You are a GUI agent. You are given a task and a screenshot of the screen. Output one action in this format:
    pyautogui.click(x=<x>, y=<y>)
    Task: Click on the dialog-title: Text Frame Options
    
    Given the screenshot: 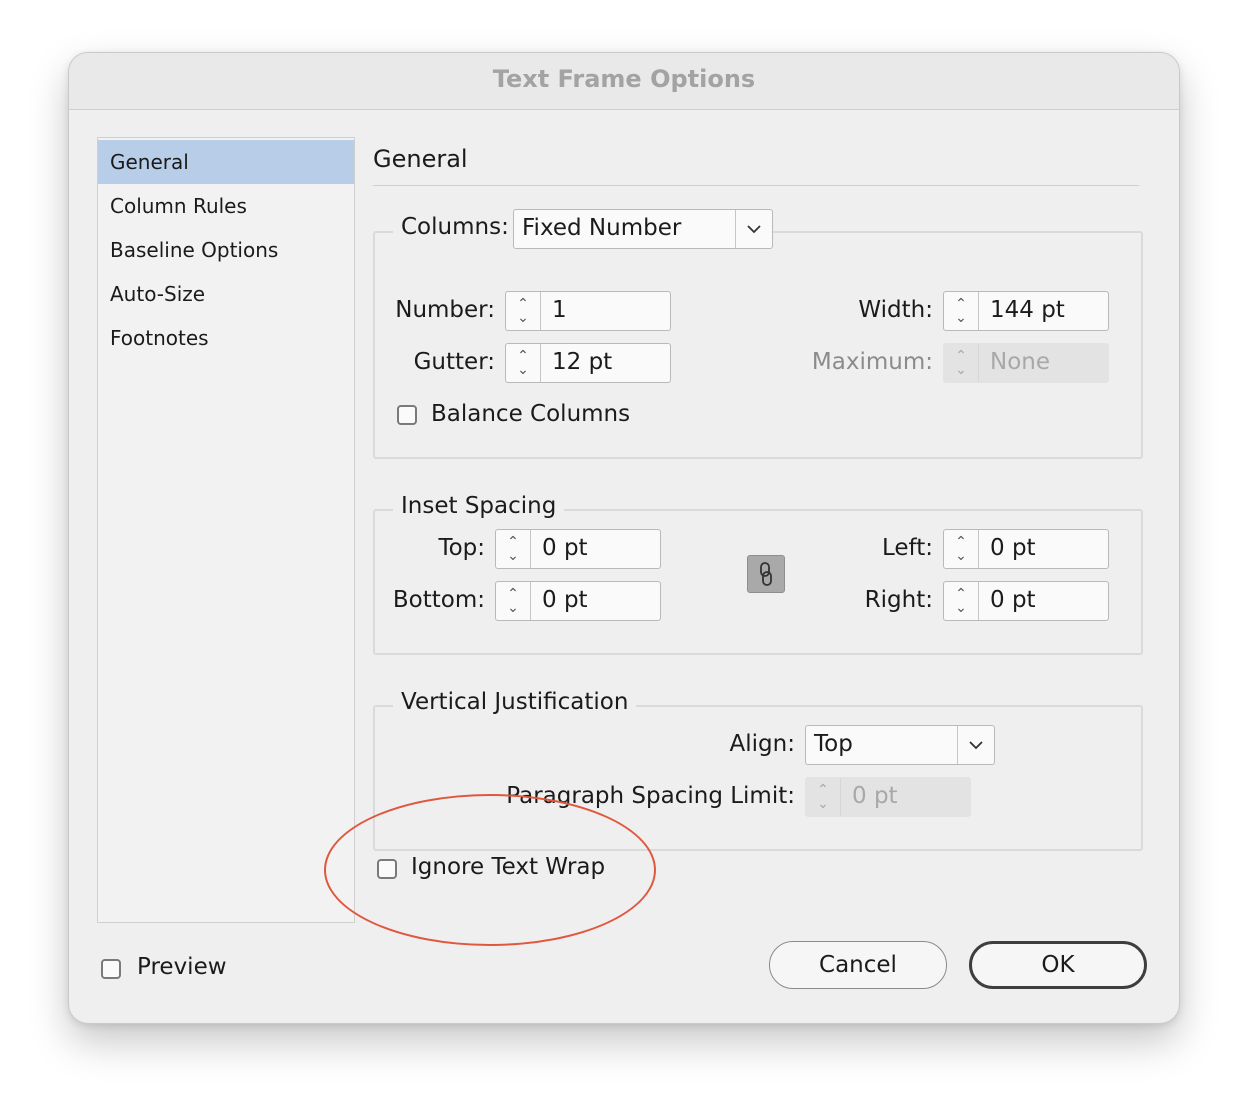 What is the action you would take?
    pyautogui.click(x=624, y=79)
    